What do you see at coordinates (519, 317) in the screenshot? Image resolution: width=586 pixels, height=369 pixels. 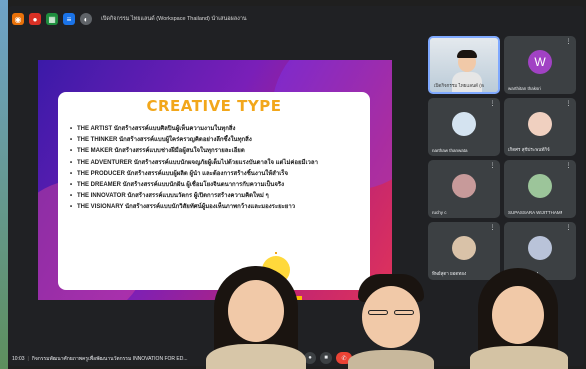 I see `presenter-right` at bounding box center [519, 317].